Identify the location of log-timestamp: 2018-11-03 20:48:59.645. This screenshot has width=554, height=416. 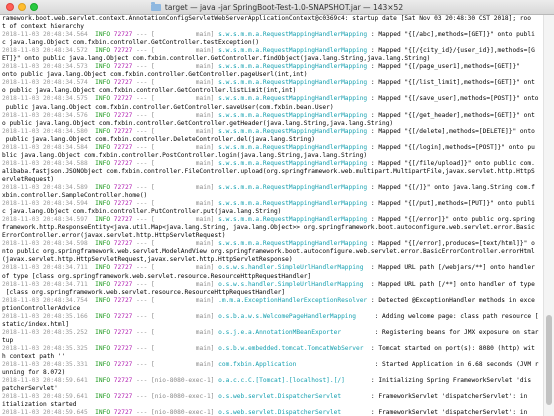
(45, 412).